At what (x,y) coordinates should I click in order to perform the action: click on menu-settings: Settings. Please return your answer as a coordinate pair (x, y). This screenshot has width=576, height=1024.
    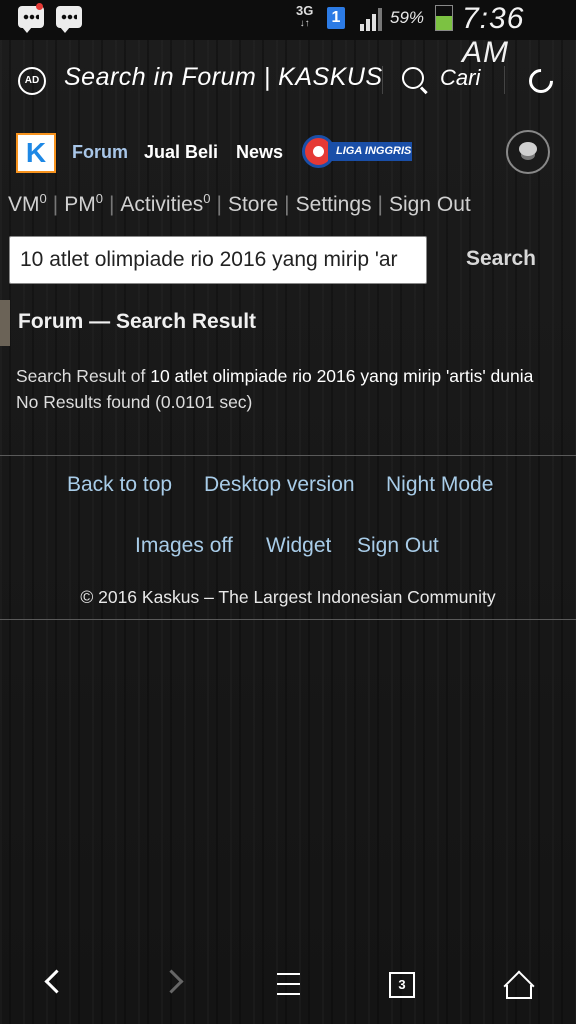
    Looking at the image, I should click on (334, 205).